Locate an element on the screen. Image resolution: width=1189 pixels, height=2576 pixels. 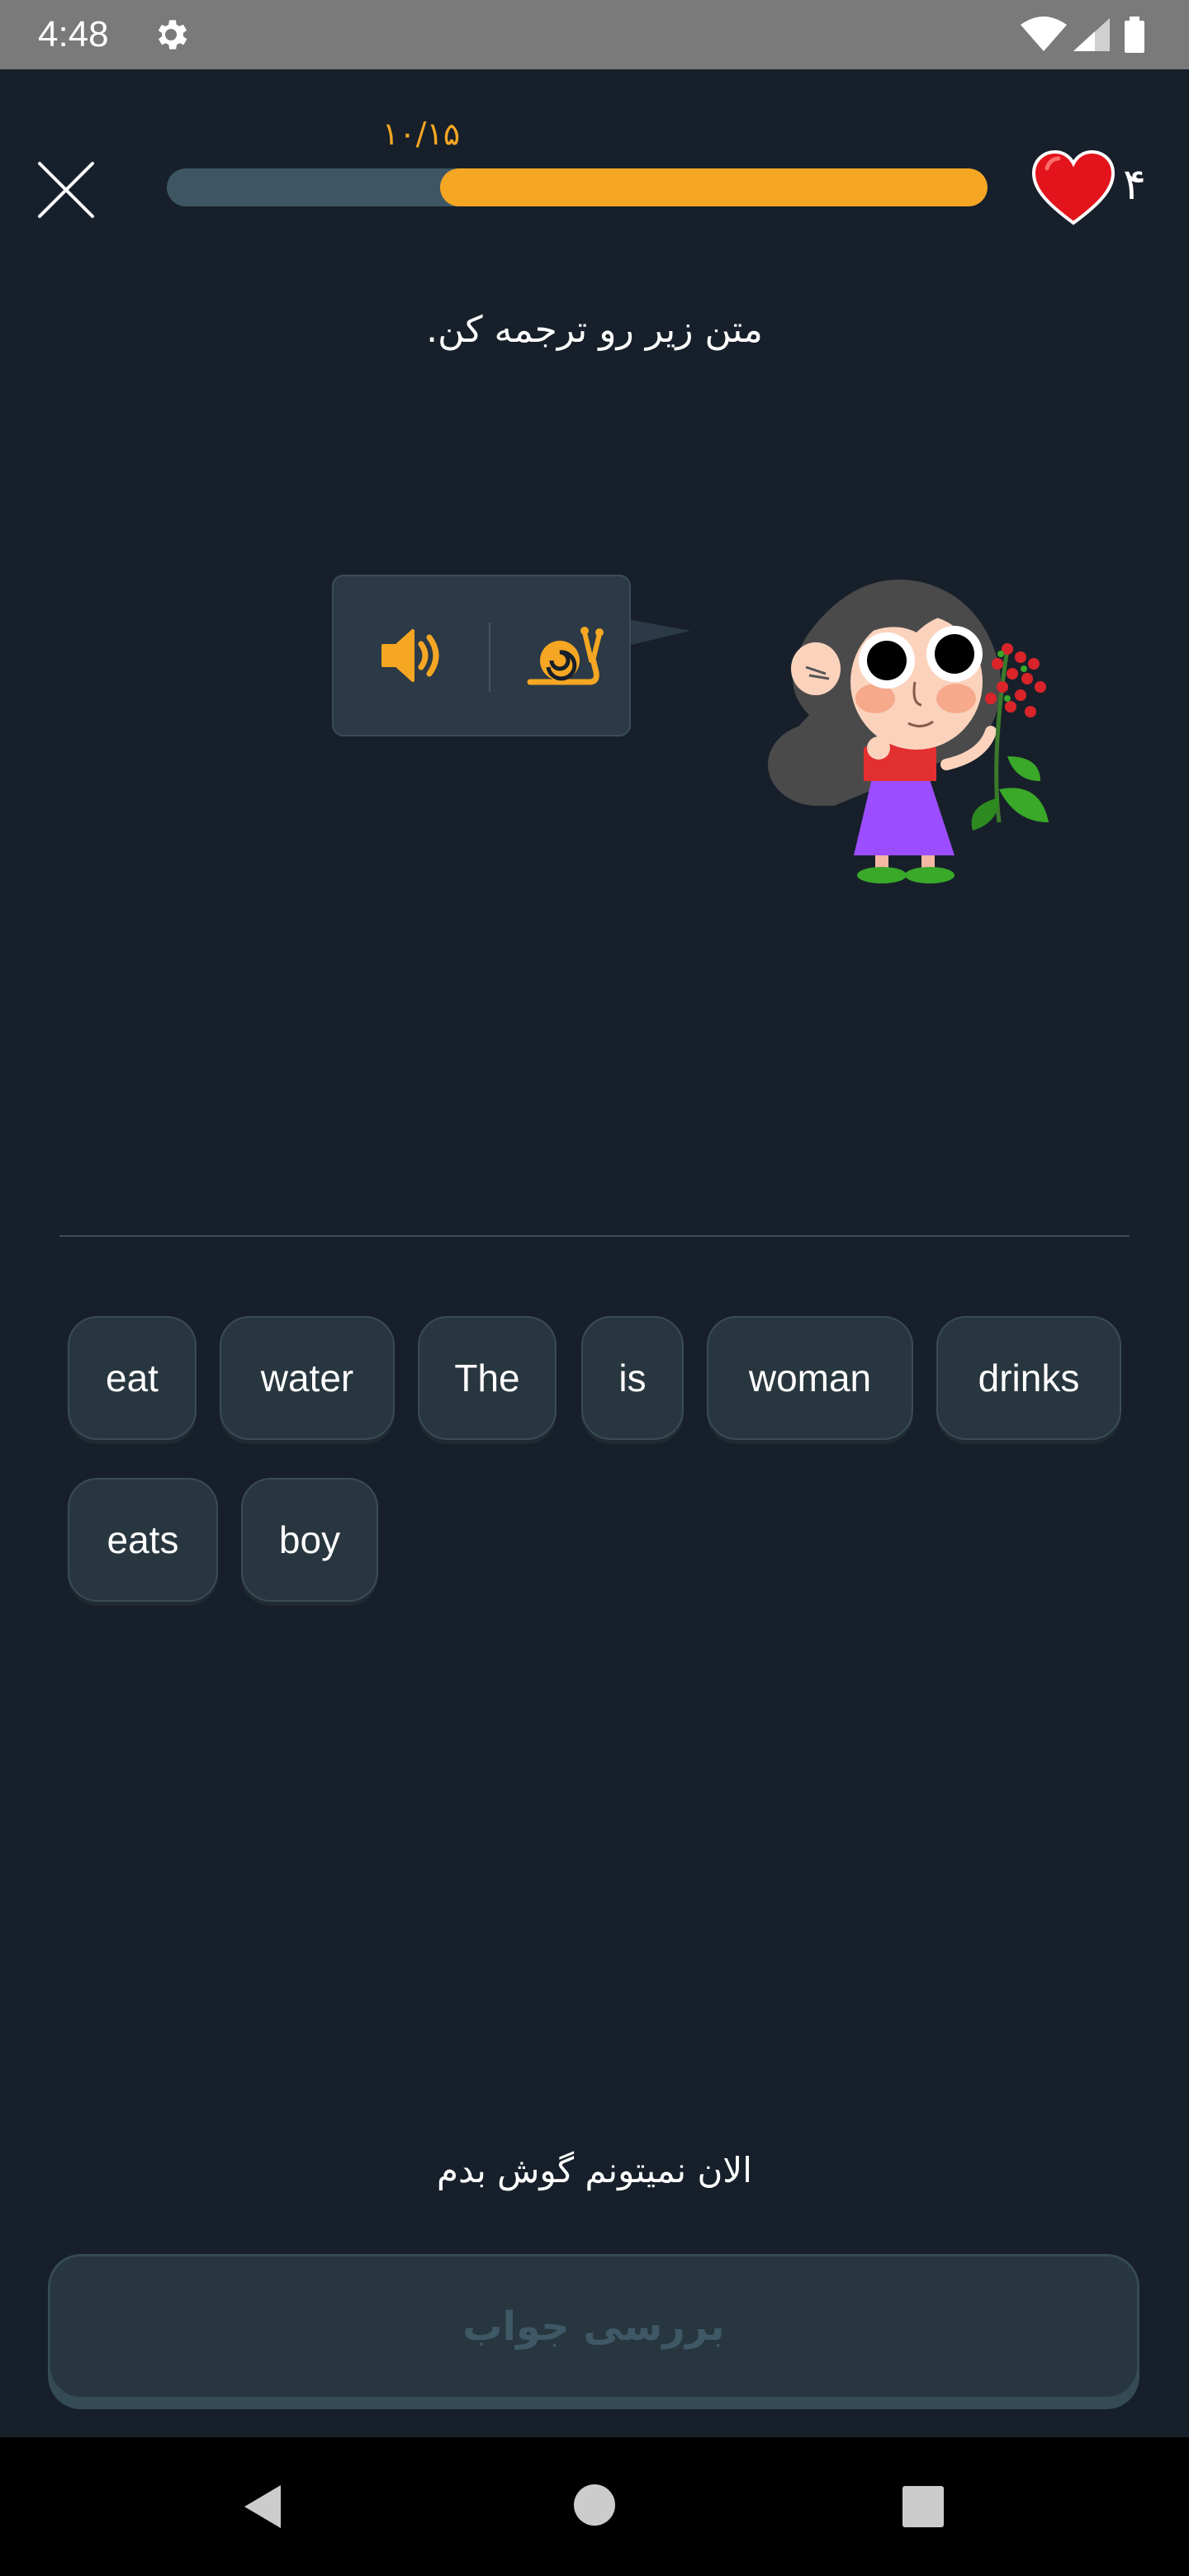
battery-icon is located at coordinates (1134, 35).